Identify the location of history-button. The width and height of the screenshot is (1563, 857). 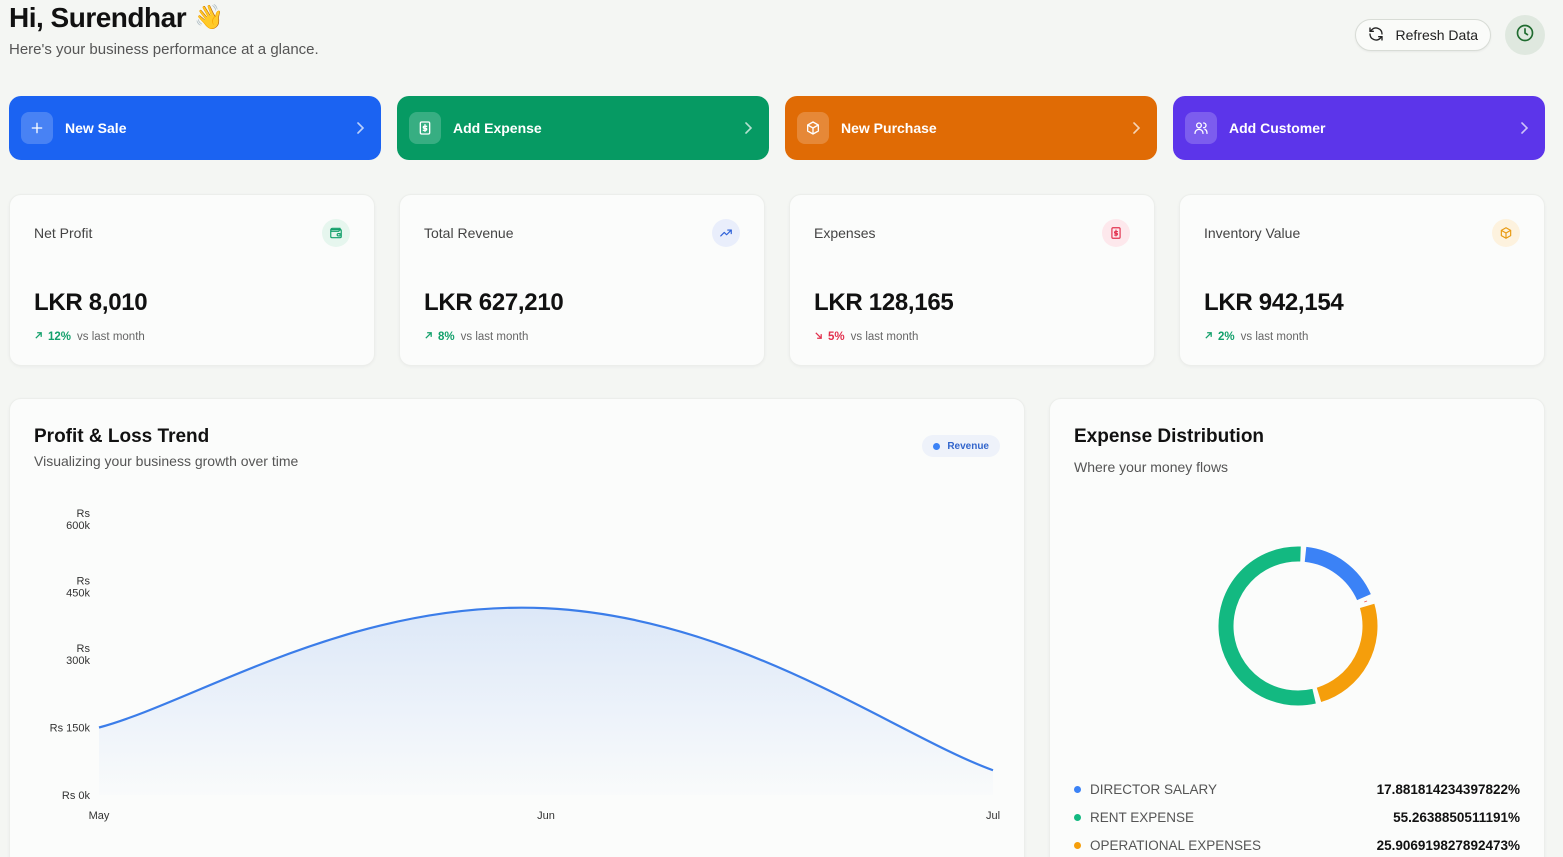
(1525, 35).